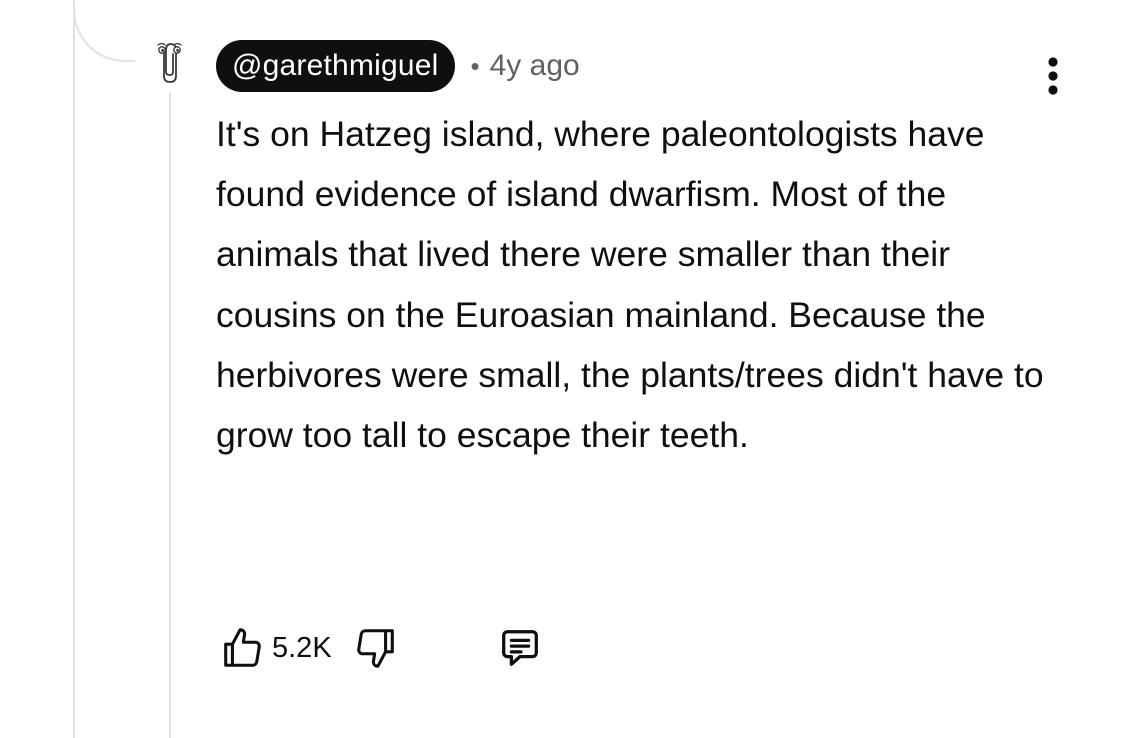 The image size is (1125, 738). I want to click on comment-action-bar: 5.2K, so click(381, 648).